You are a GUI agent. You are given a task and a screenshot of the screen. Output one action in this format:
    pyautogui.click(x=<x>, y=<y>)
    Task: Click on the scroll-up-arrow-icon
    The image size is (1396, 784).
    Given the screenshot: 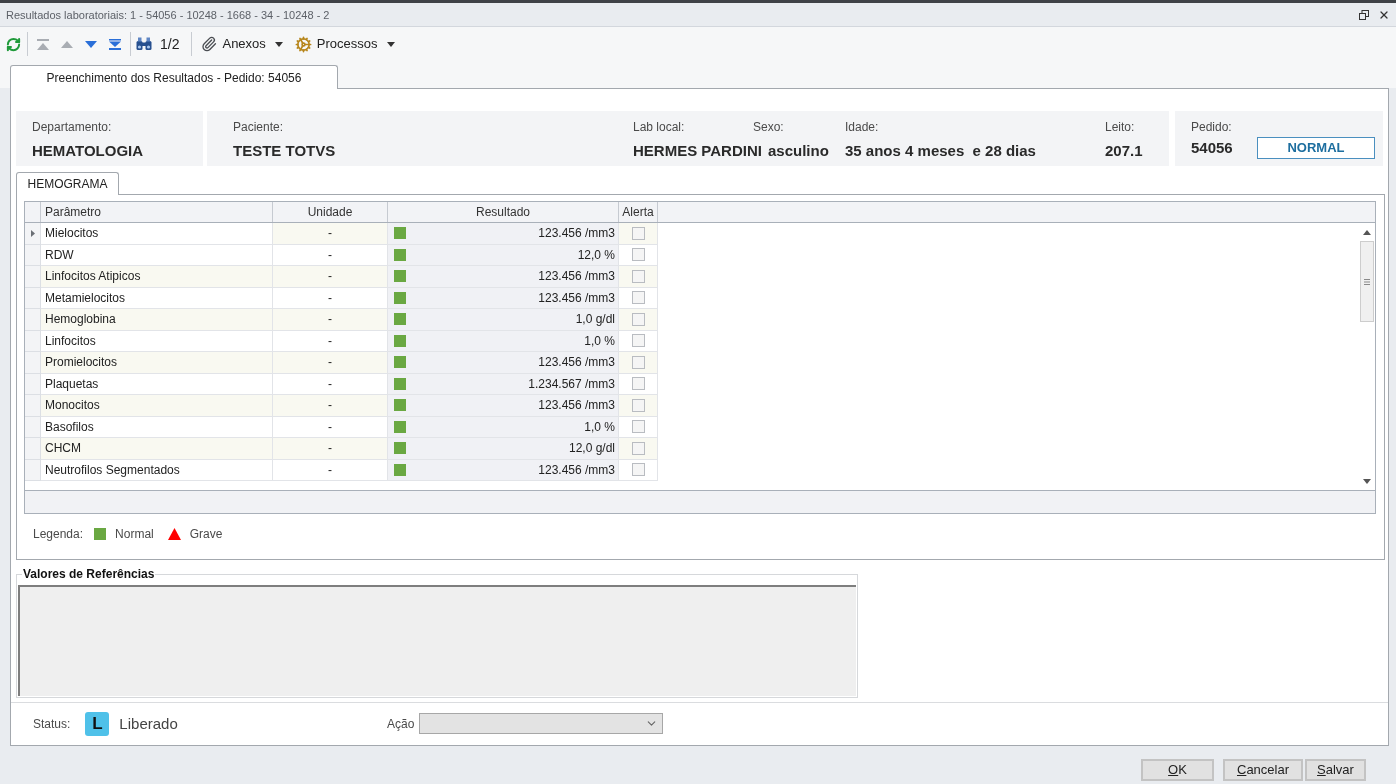 What is the action you would take?
    pyautogui.click(x=1366, y=232)
    